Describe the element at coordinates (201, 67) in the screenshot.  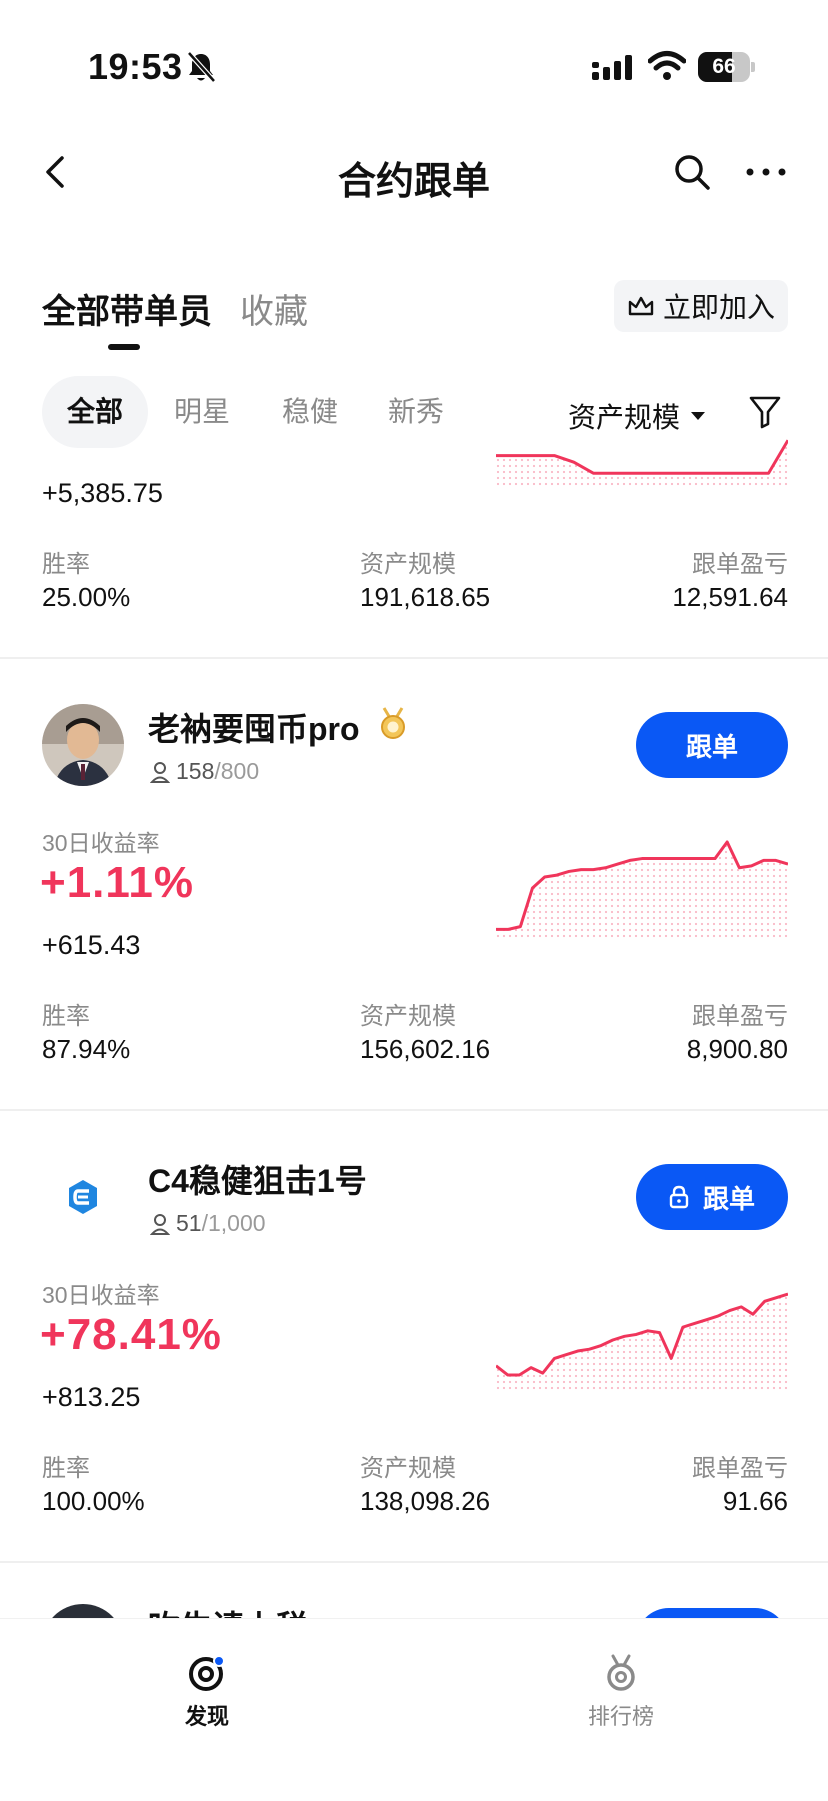
I see `bell-muted-icon` at that location.